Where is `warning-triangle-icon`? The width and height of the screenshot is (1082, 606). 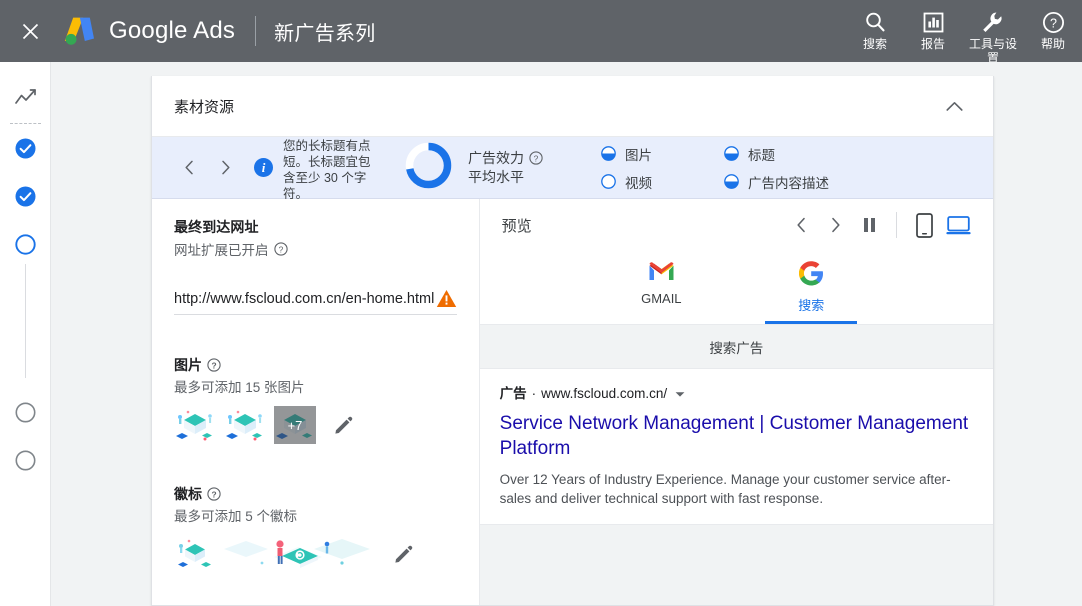
warning-triangle-icon is located at coordinates (446, 298).